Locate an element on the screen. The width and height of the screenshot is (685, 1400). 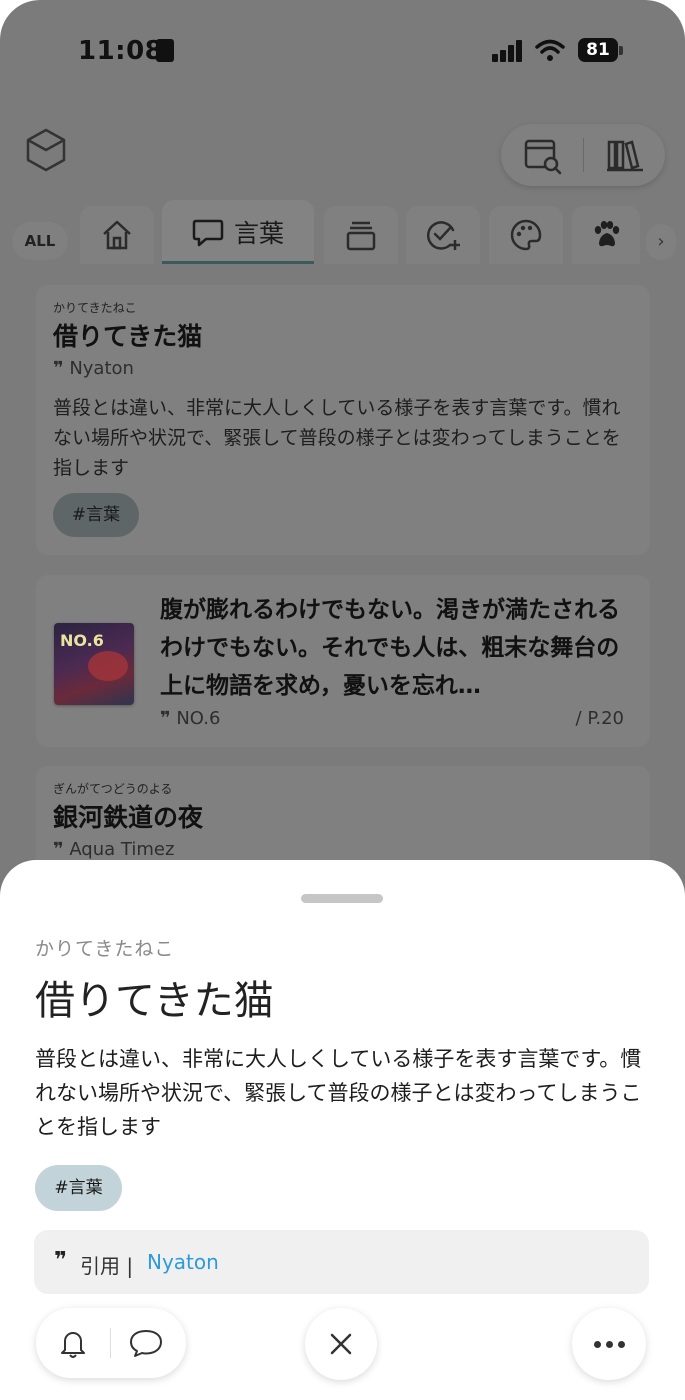
pill-divider is located at coordinates (110, 1343).